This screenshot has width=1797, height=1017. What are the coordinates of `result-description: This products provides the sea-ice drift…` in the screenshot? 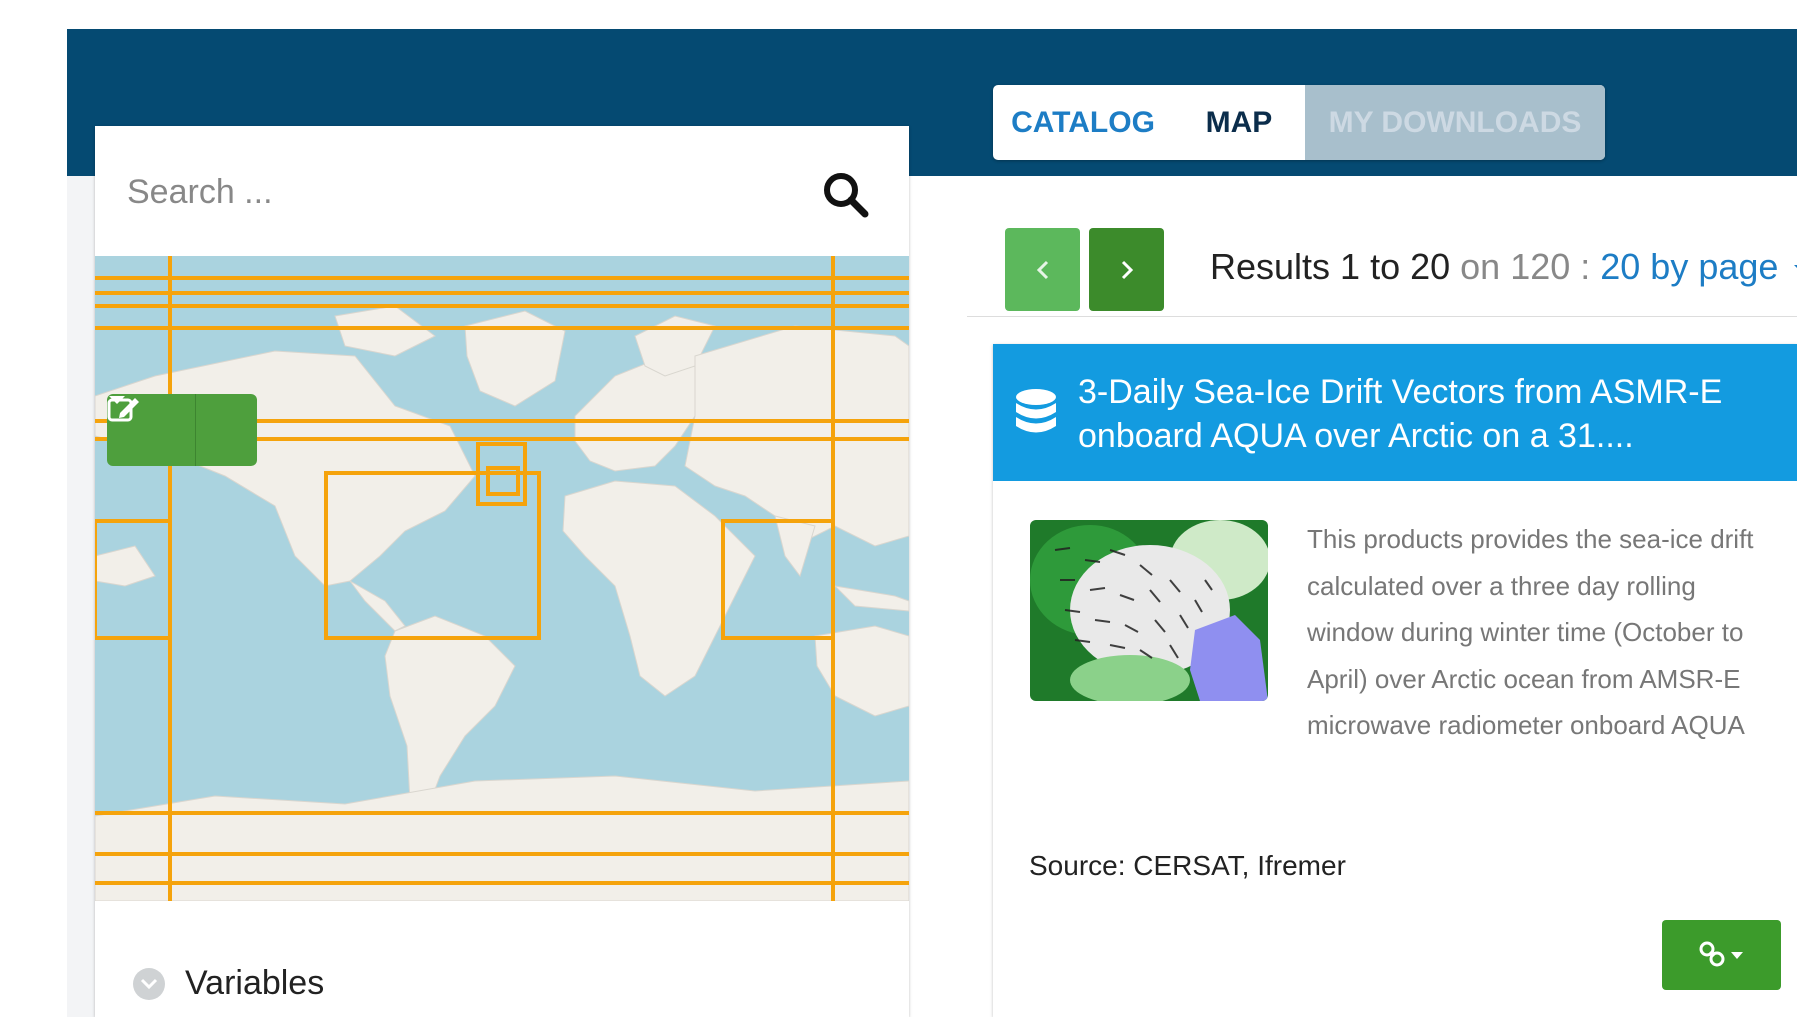 It's located at (1530, 632).